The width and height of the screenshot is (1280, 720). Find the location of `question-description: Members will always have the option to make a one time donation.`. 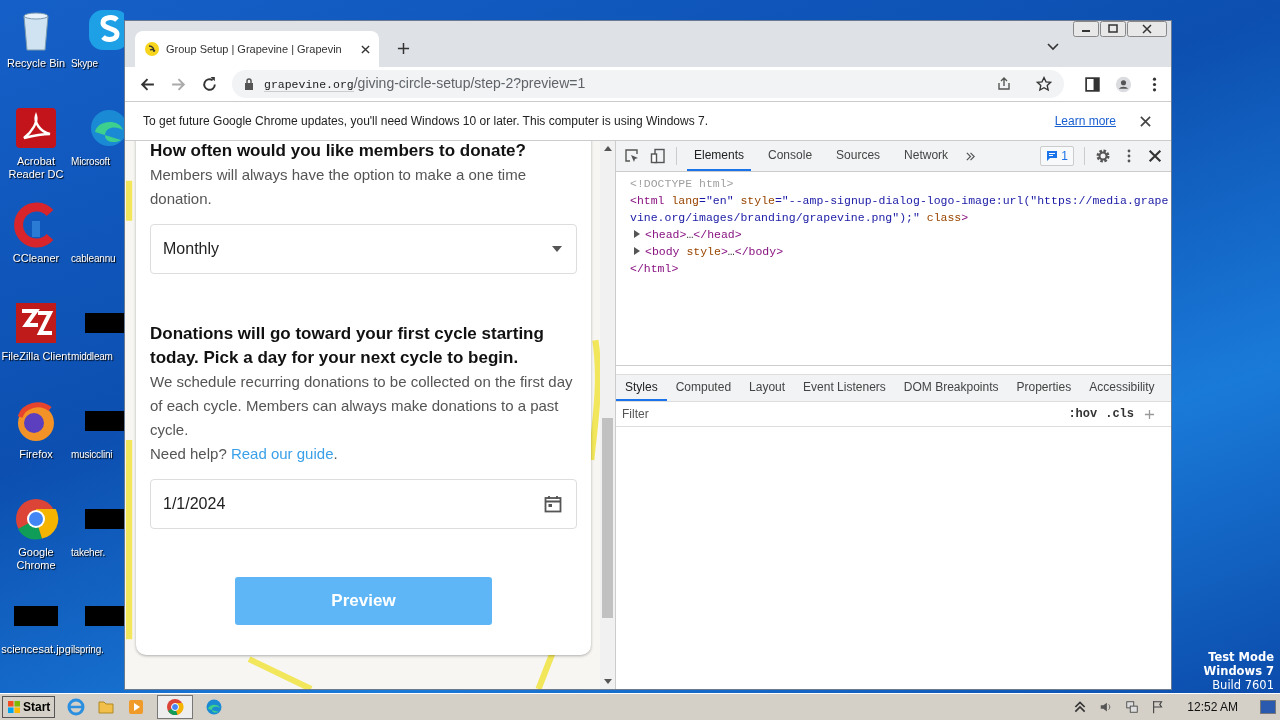

question-description: Members will always have the option to make a one time donation. is located at coordinates (338, 187).